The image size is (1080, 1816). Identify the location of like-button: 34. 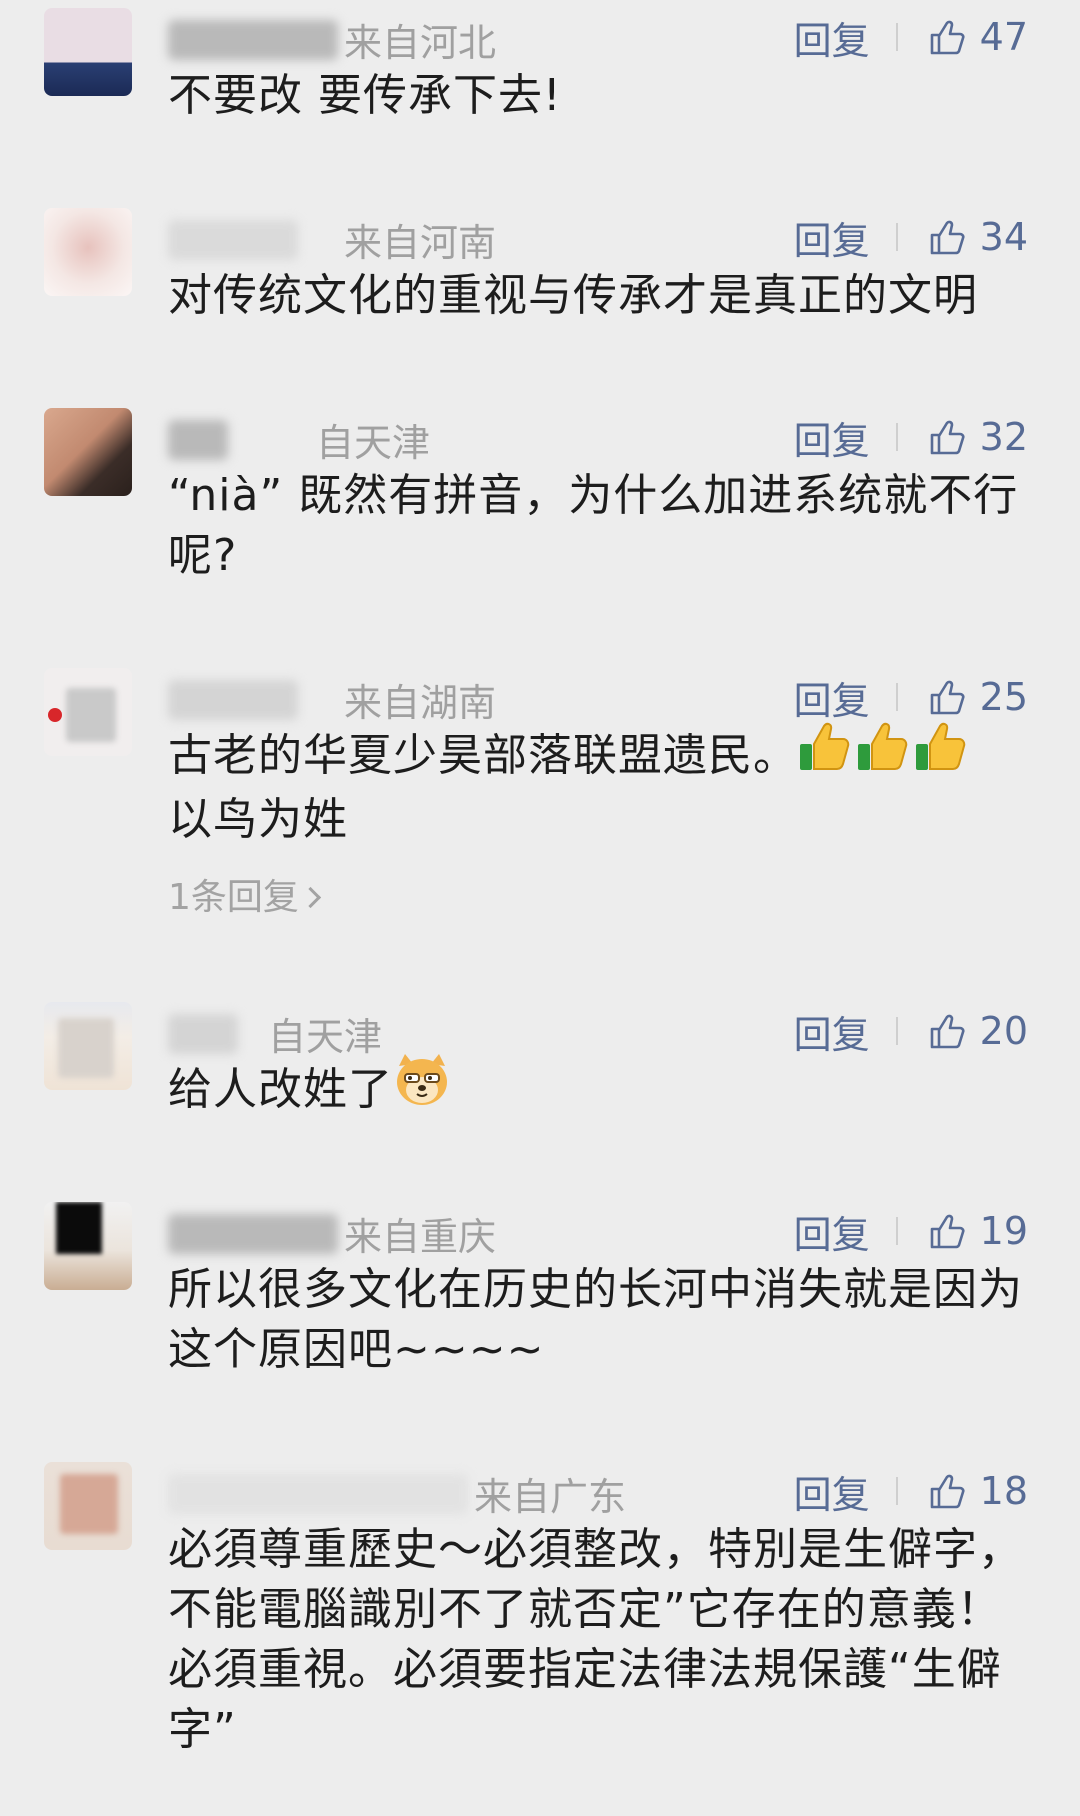
(977, 237).